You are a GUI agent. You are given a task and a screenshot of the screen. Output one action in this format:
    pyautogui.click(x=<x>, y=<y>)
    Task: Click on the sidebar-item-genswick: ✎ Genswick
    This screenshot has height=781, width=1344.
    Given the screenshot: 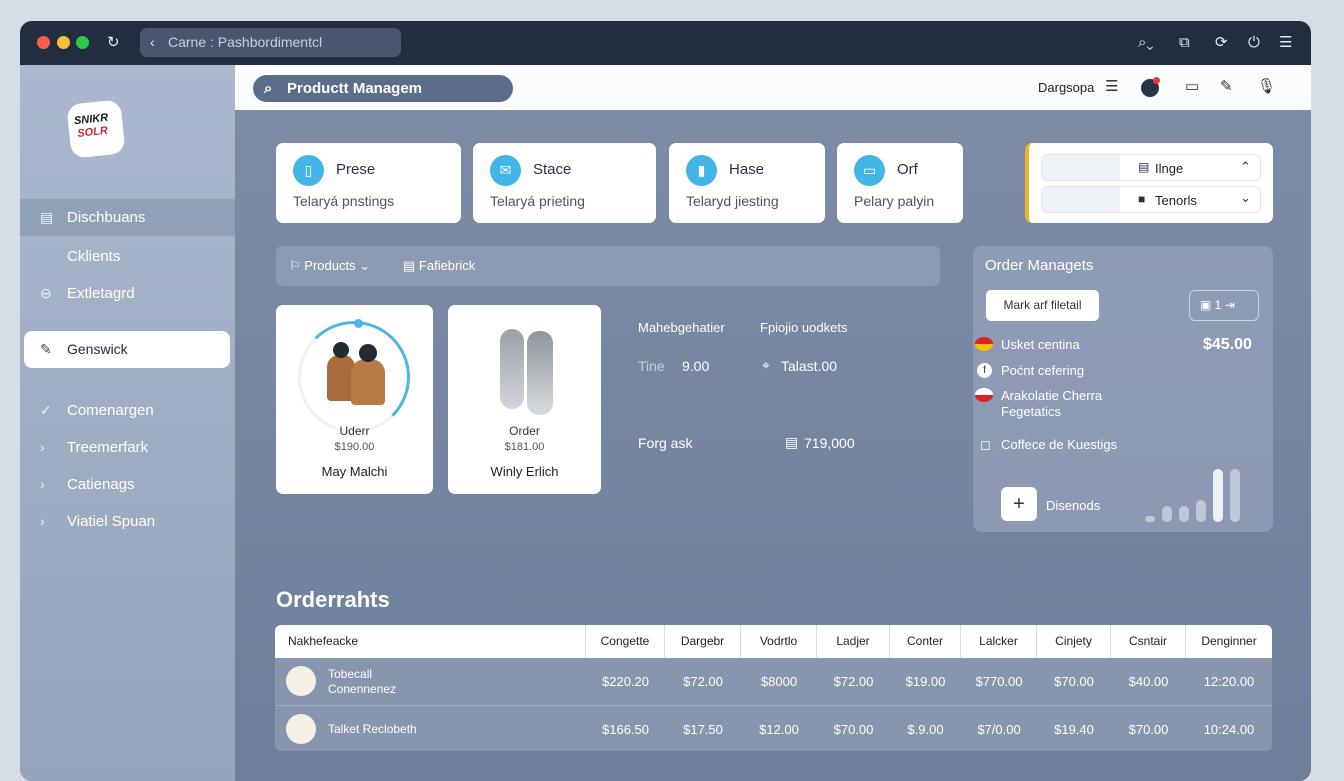 What is the action you would take?
    pyautogui.click(x=127, y=349)
    